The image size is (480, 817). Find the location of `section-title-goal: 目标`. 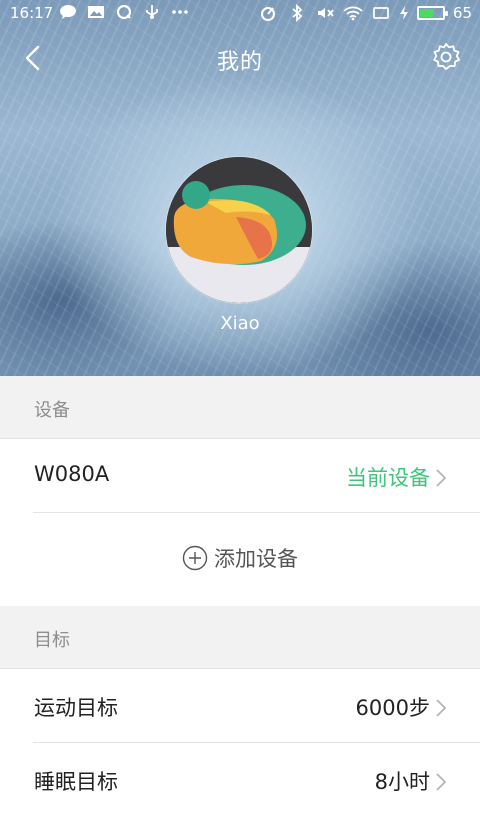

section-title-goal: 目标 is located at coordinates (52, 640).